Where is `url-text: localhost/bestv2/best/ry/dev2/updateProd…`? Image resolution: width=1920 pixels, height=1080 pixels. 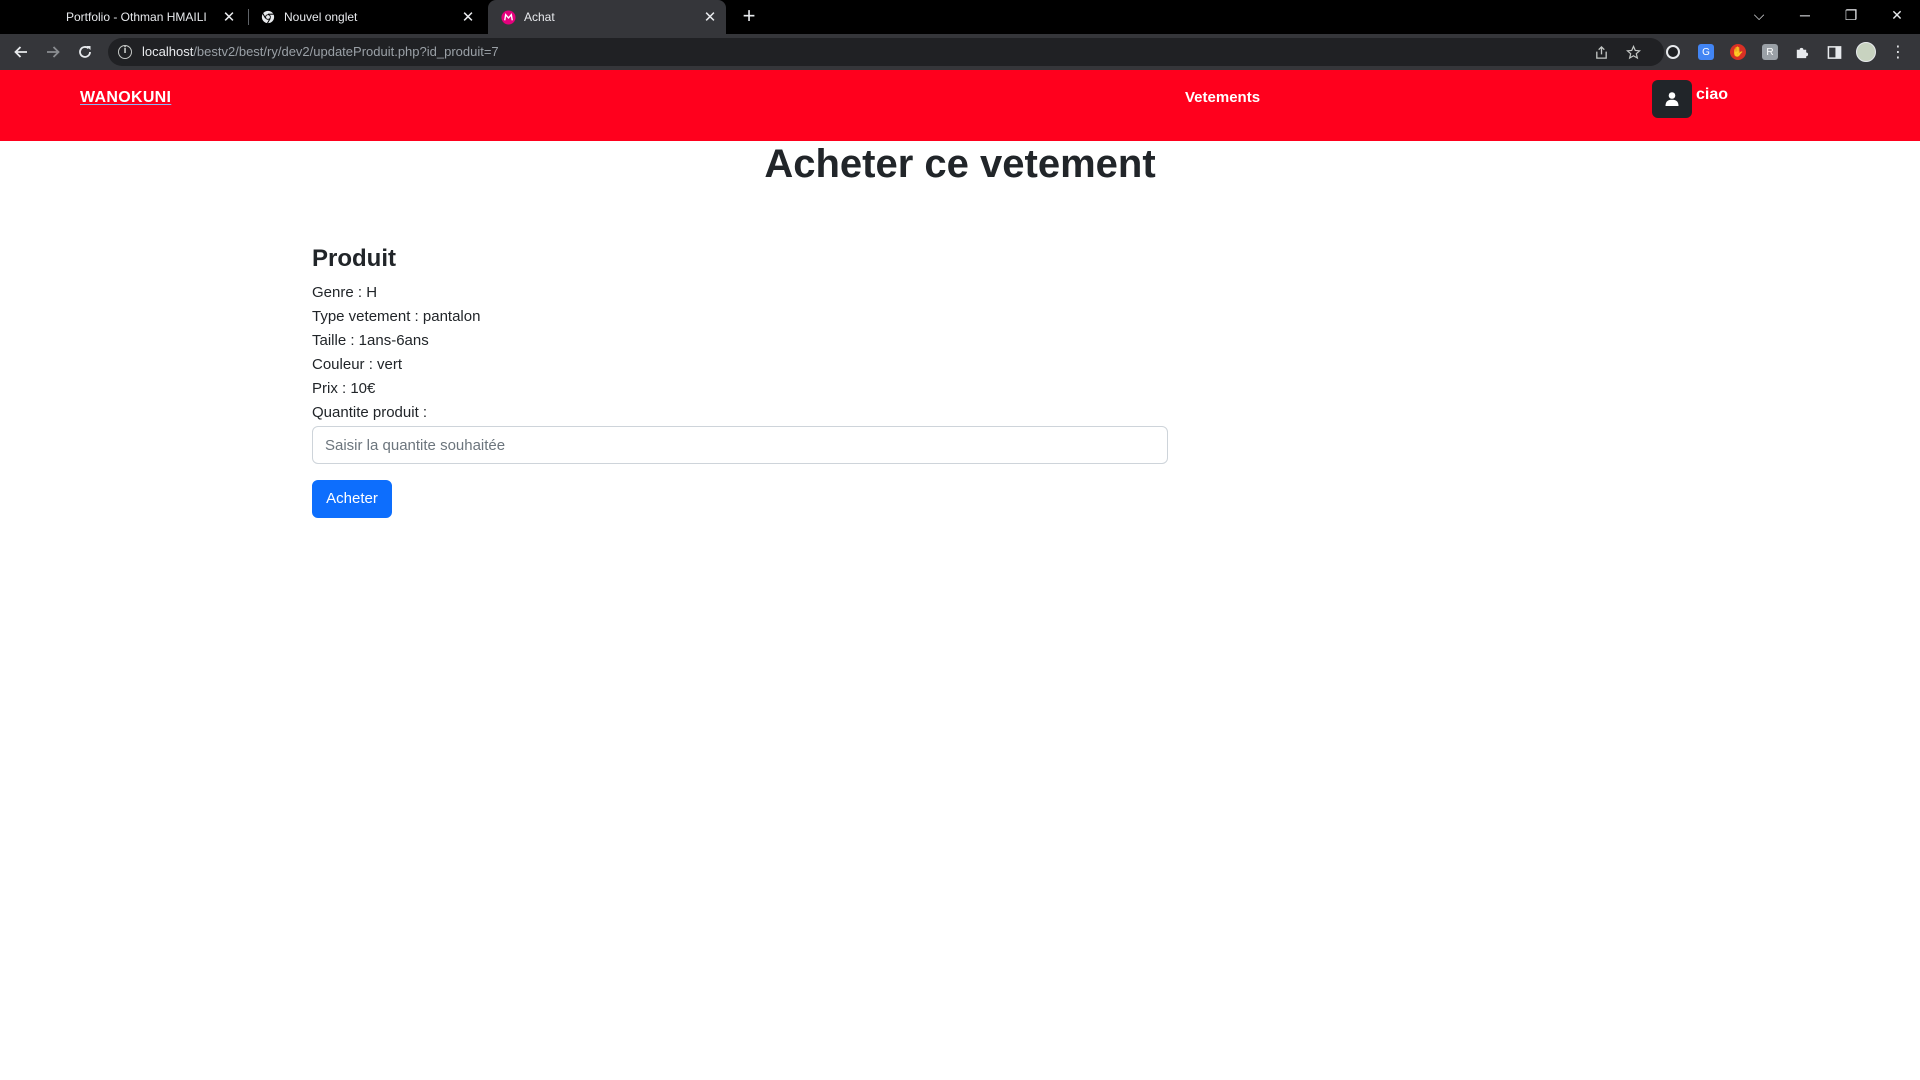 url-text: localhost/bestv2/best/ry/dev2/updateProd… is located at coordinates (320, 51).